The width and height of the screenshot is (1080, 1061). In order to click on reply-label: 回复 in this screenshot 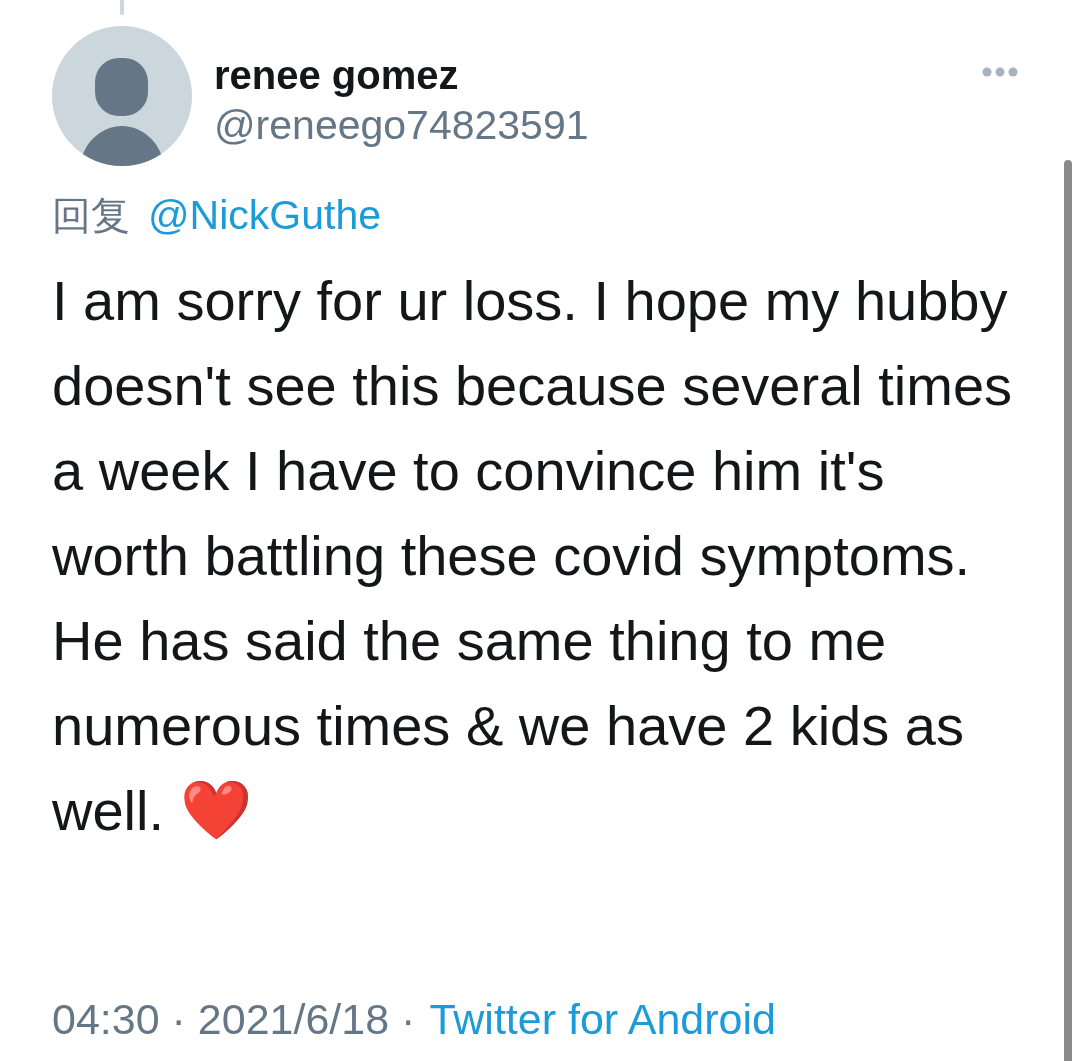, I will do `click(91, 216)`.